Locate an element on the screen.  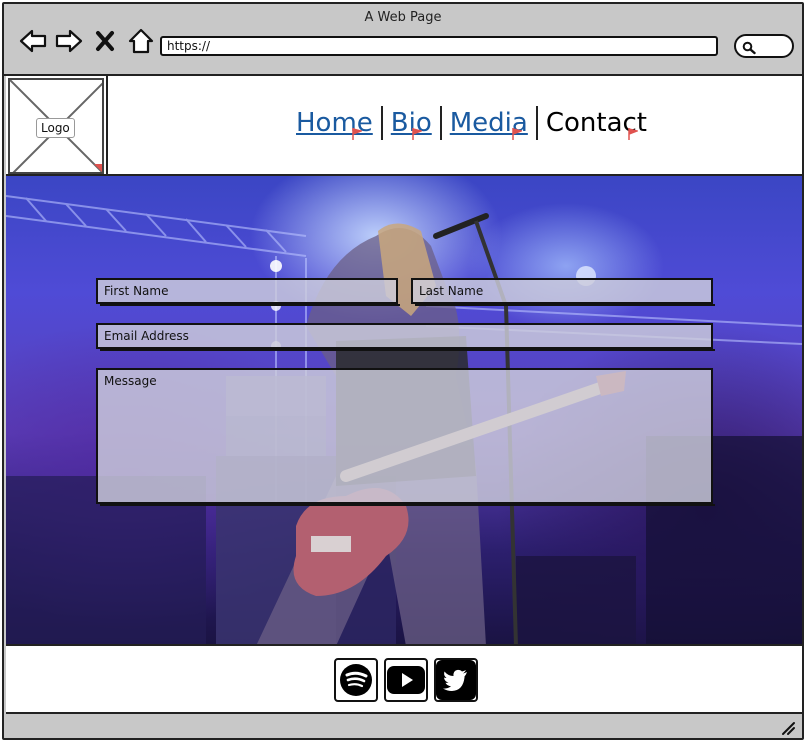
window-title: A Web Page is located at coordinates (403, 17).